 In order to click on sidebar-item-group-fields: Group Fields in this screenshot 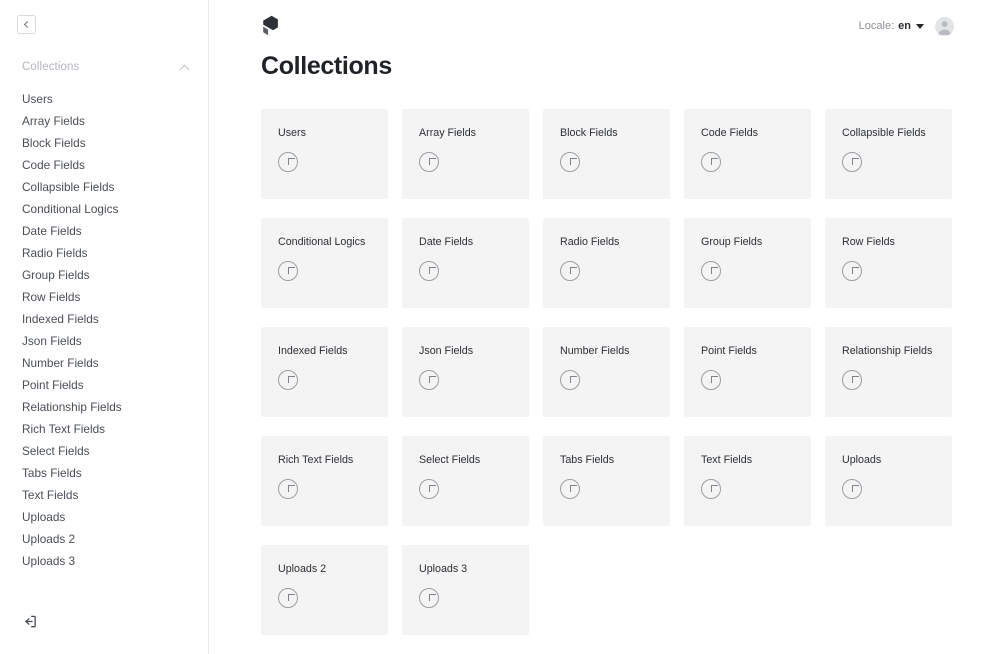, I will do `click(104, 275)`.